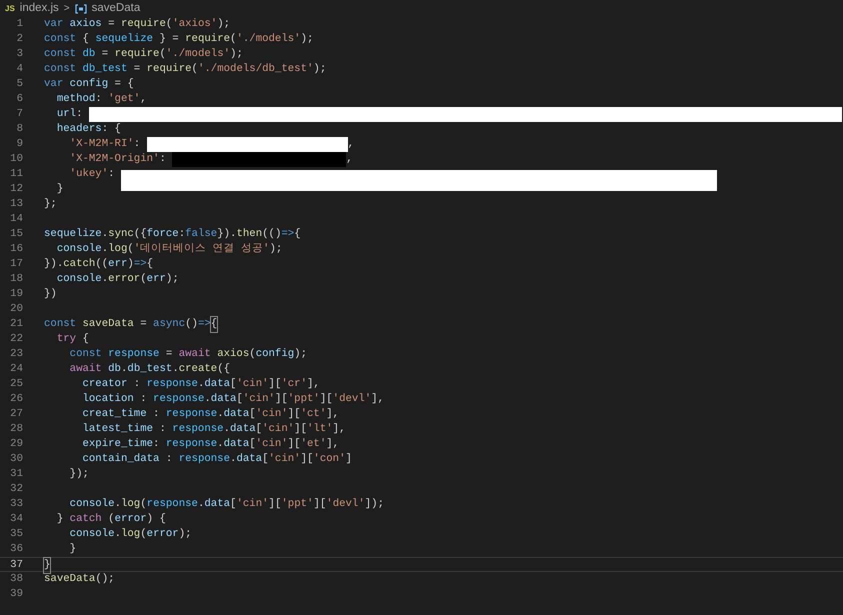 The image size is (843, 615). Describe the element at coordinates (16, 309) in the screenshot. I see `line-number: 20` at that location.